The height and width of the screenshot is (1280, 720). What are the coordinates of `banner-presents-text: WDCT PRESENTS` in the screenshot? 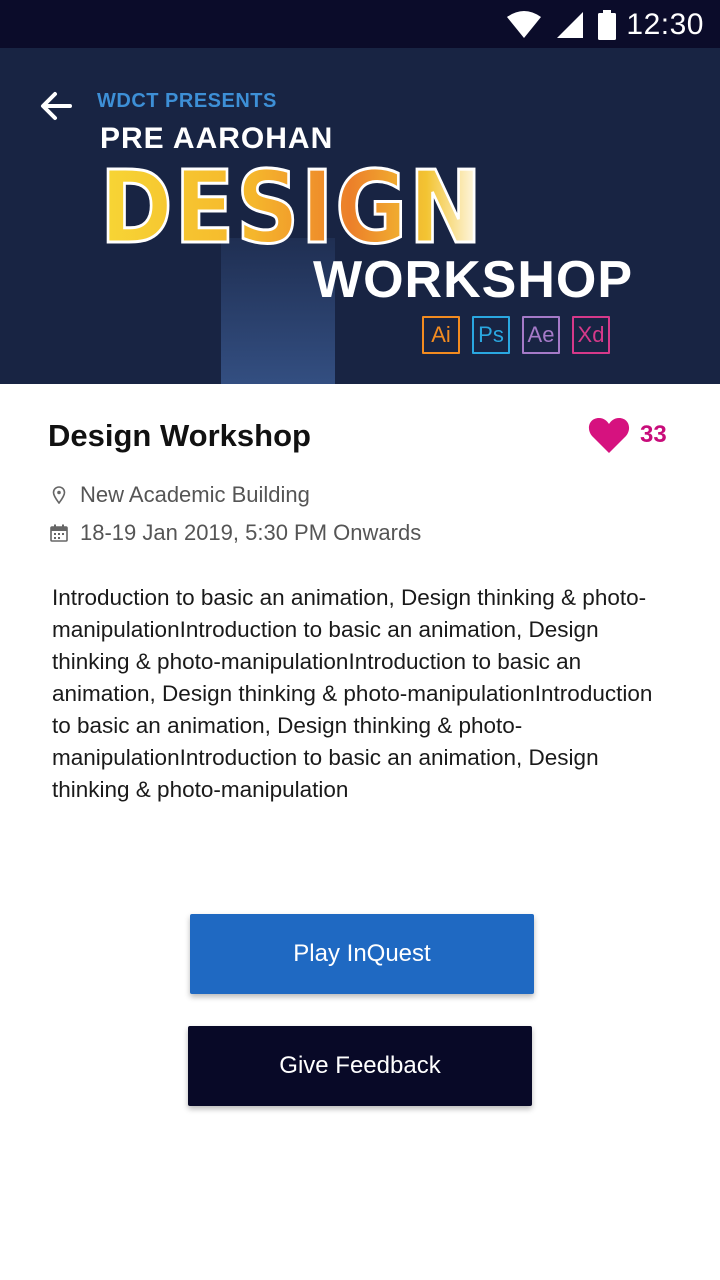 It's located at (187, 101).